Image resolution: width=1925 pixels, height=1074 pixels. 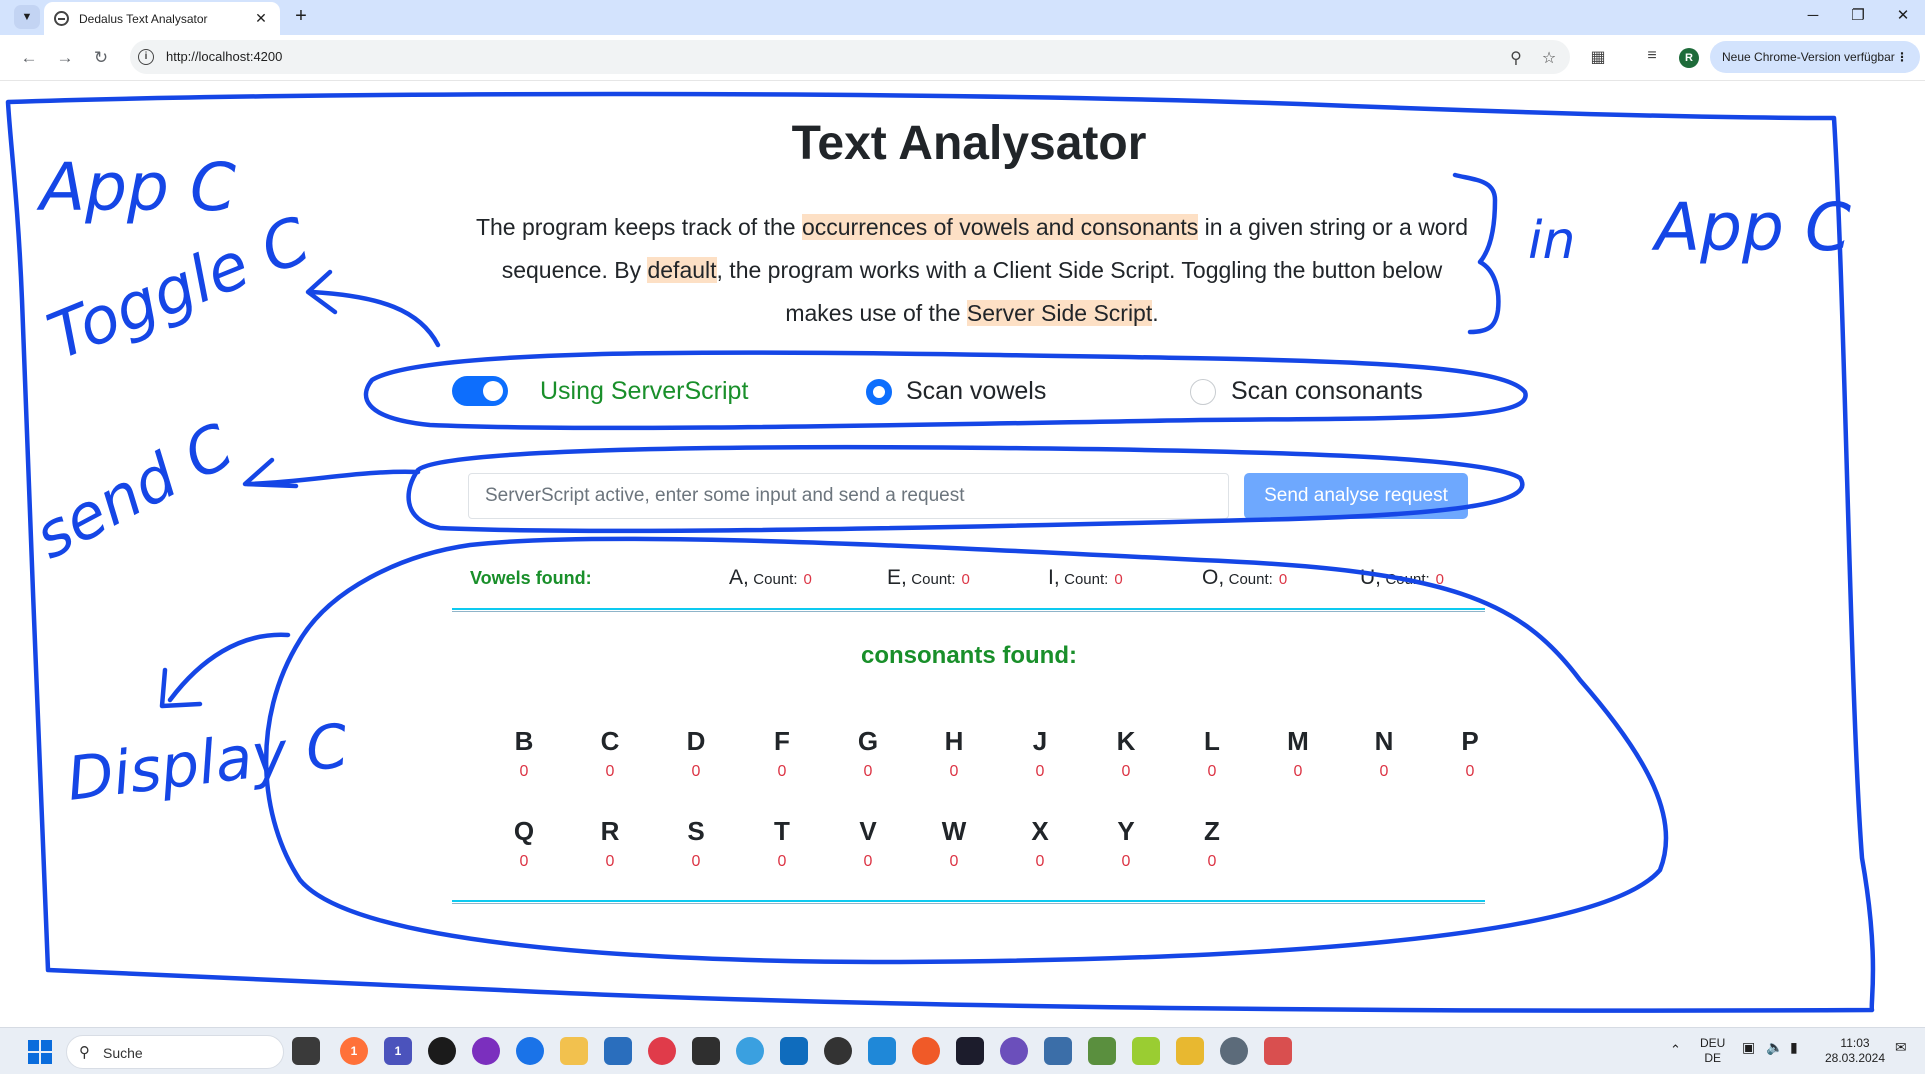 I want to click on vowel-letter: O,, so click(x=1213, y=577).